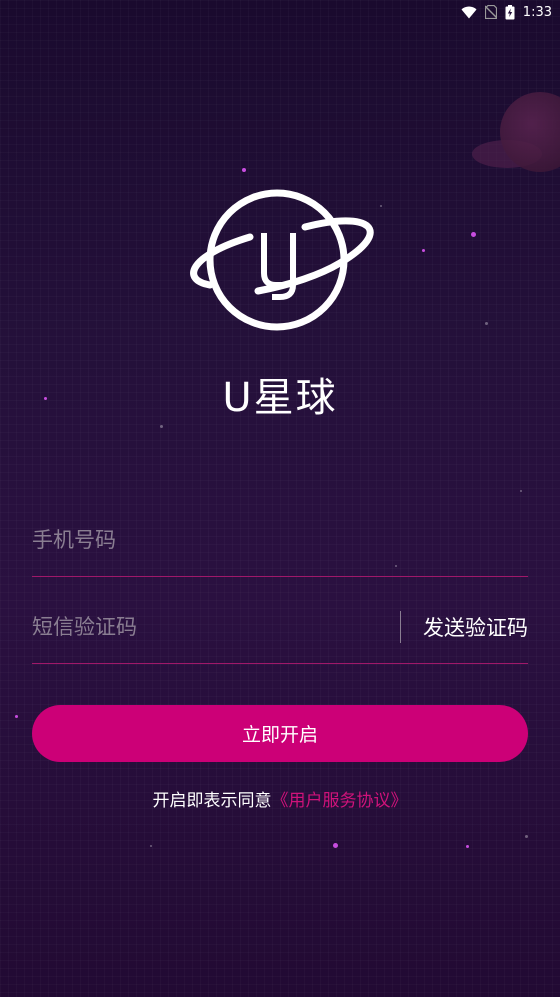  Describe the element at coordinates (490, 12) in the screenshot. I see `no-sim-icon` at that location.